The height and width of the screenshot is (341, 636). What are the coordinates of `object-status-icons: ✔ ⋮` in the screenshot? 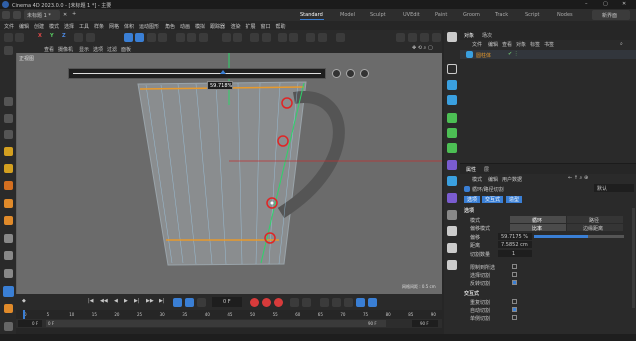 It's located at (513, 54).